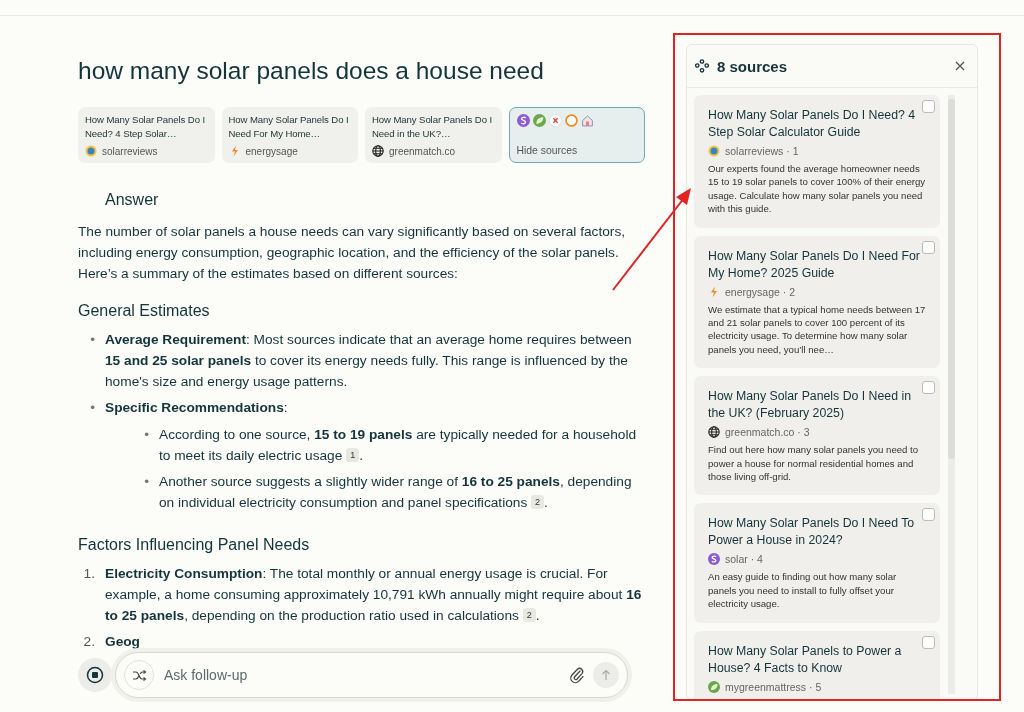 This screenshot has width=1024, height=712. I want to click on shuffle-icon, so click(139, 675).